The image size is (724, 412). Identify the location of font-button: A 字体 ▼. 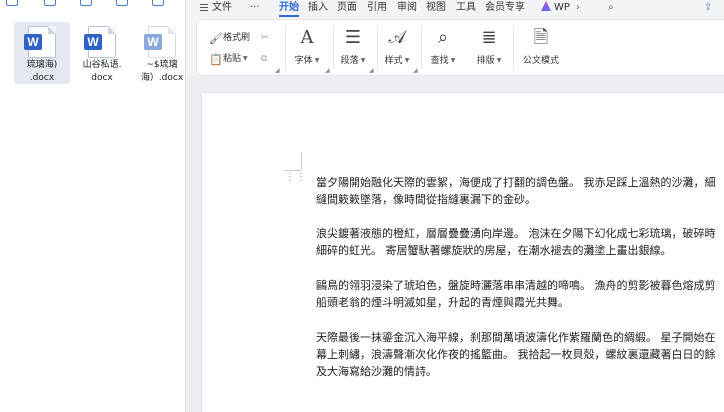
(307, 47).